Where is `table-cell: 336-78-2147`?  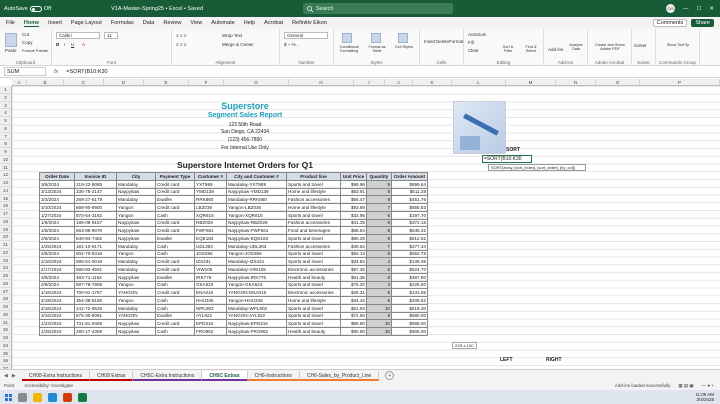
table-cell: 336-78-2147 is located at coordinates (95, 192).